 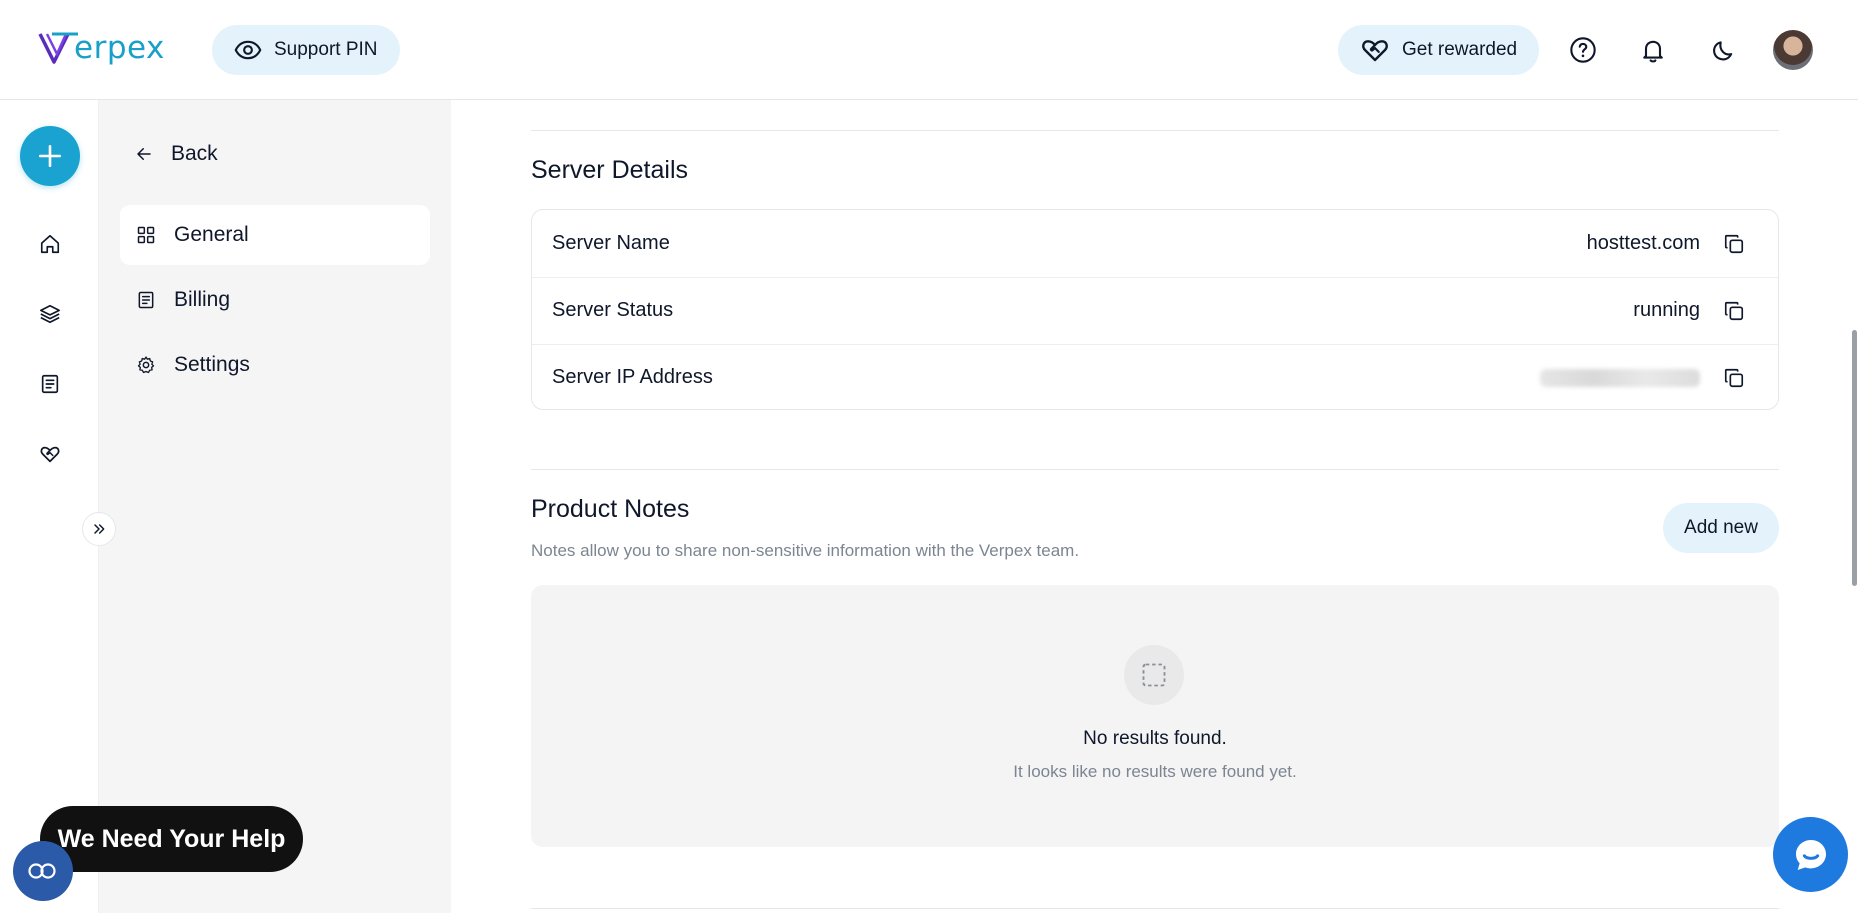 I want to click on document-icon, so click(x=50, y=384).